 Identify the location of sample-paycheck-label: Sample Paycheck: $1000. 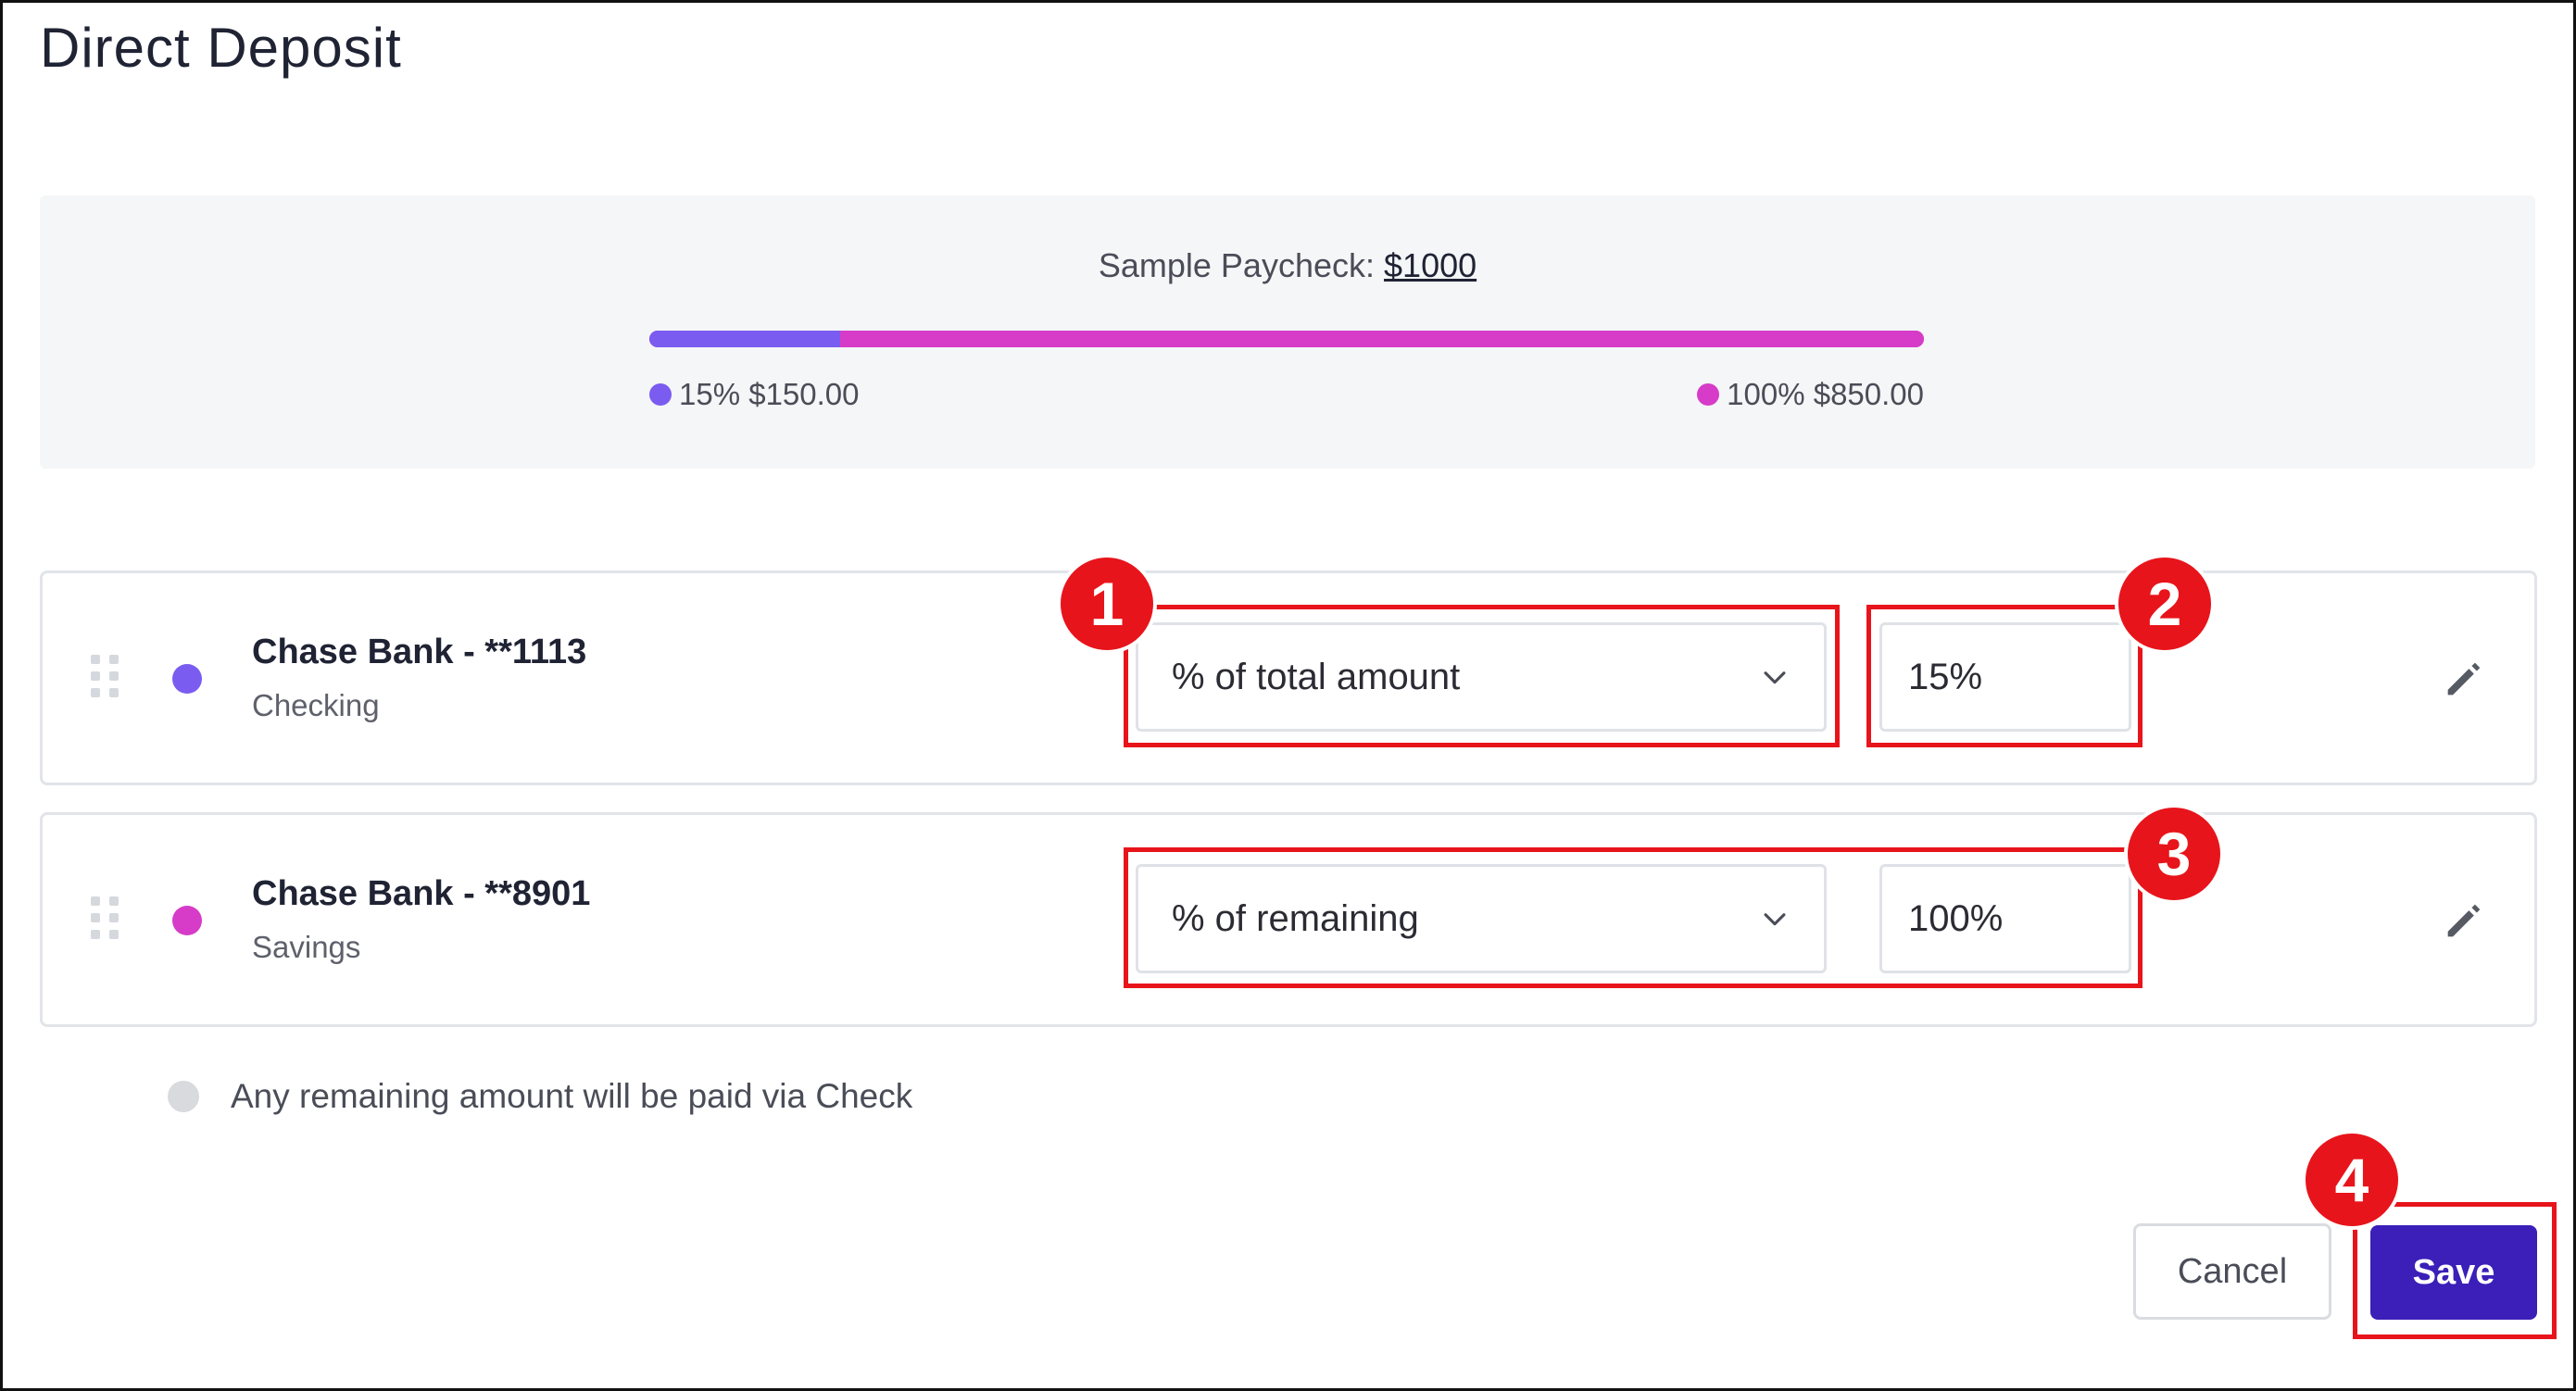
(1287, 265).